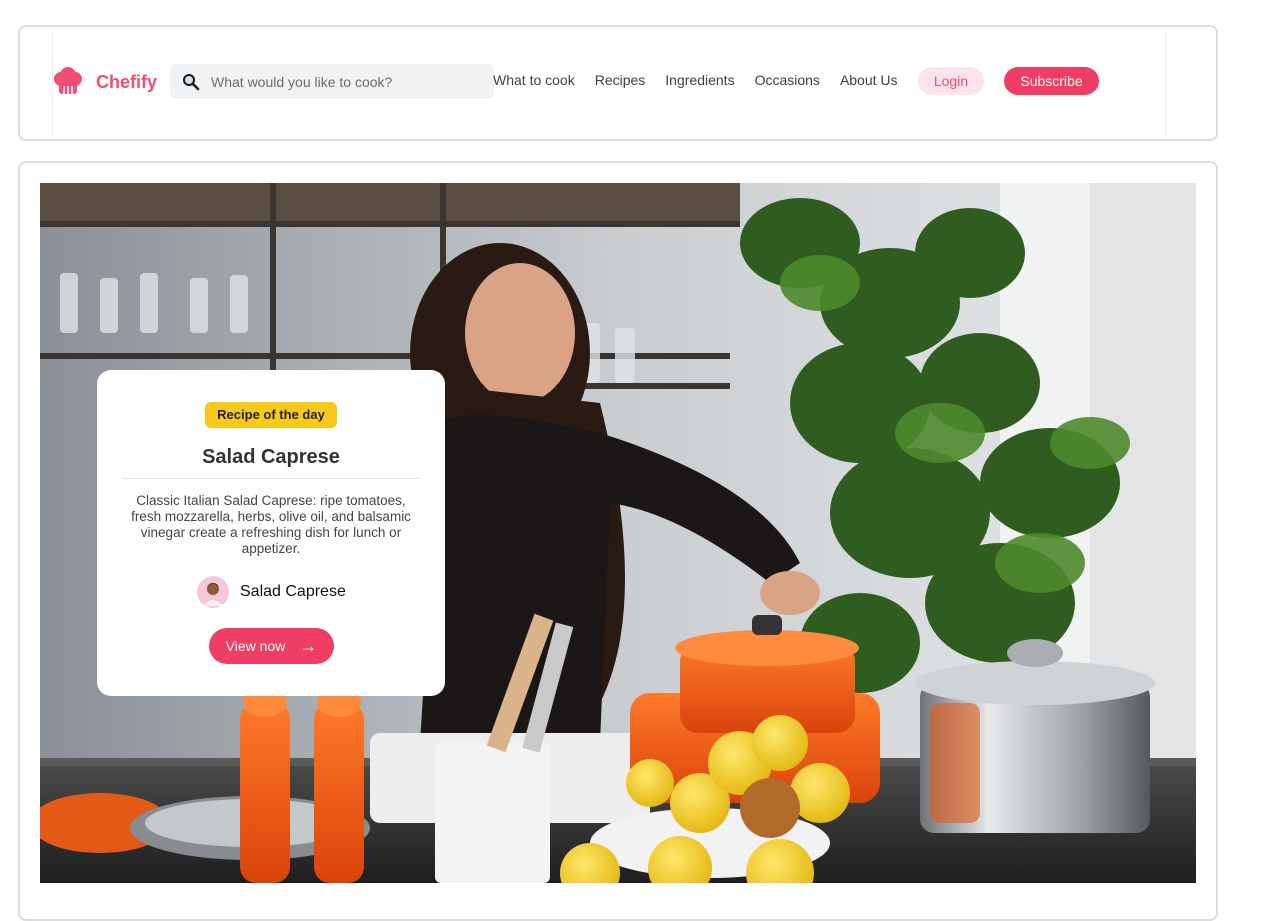 The width and height of the screenshot is (1269, 921). Describe the element at coordinates (68, 80) in the screenshot. I see `chef-hat-icon` at that location.